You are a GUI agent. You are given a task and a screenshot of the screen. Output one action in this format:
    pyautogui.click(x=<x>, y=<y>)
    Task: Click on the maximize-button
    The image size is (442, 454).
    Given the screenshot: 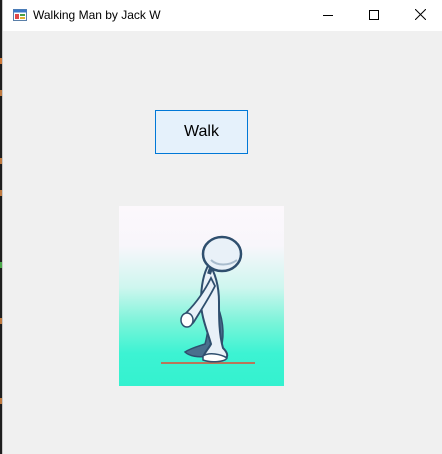 What is the action you would take?
    pyautogui.click(x=374, y=15)
    